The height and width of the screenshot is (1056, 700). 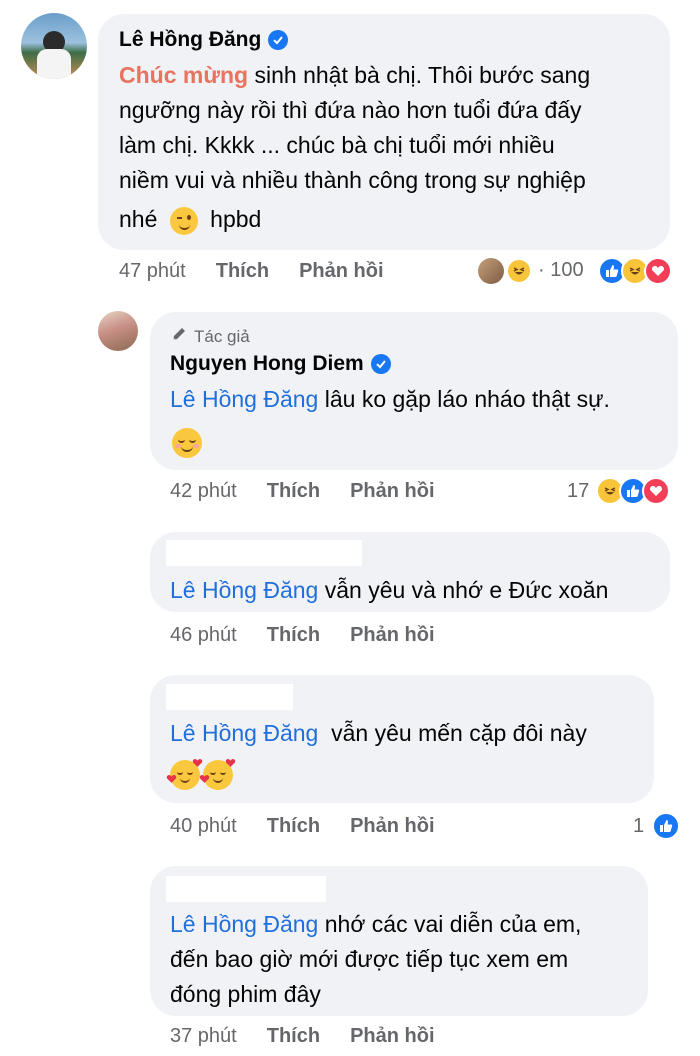 I want to click on comment-time: 46 phút, so click(x=203, y=635).